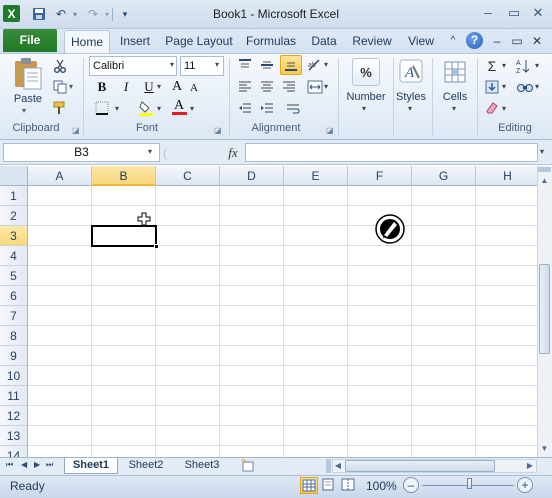 The width and height of the screenshot is (552, 498). Describe the element at coordinates (455, 72) in the screenshot. I see `cells-icon` at that location.